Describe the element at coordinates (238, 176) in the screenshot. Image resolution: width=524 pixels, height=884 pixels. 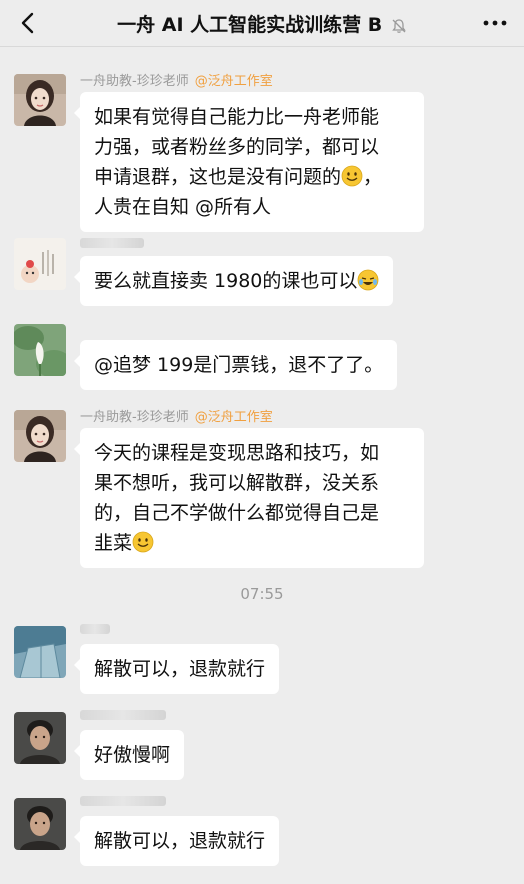
I see `message-line: 申请退群，这也是没有问题的 ，` at that location.